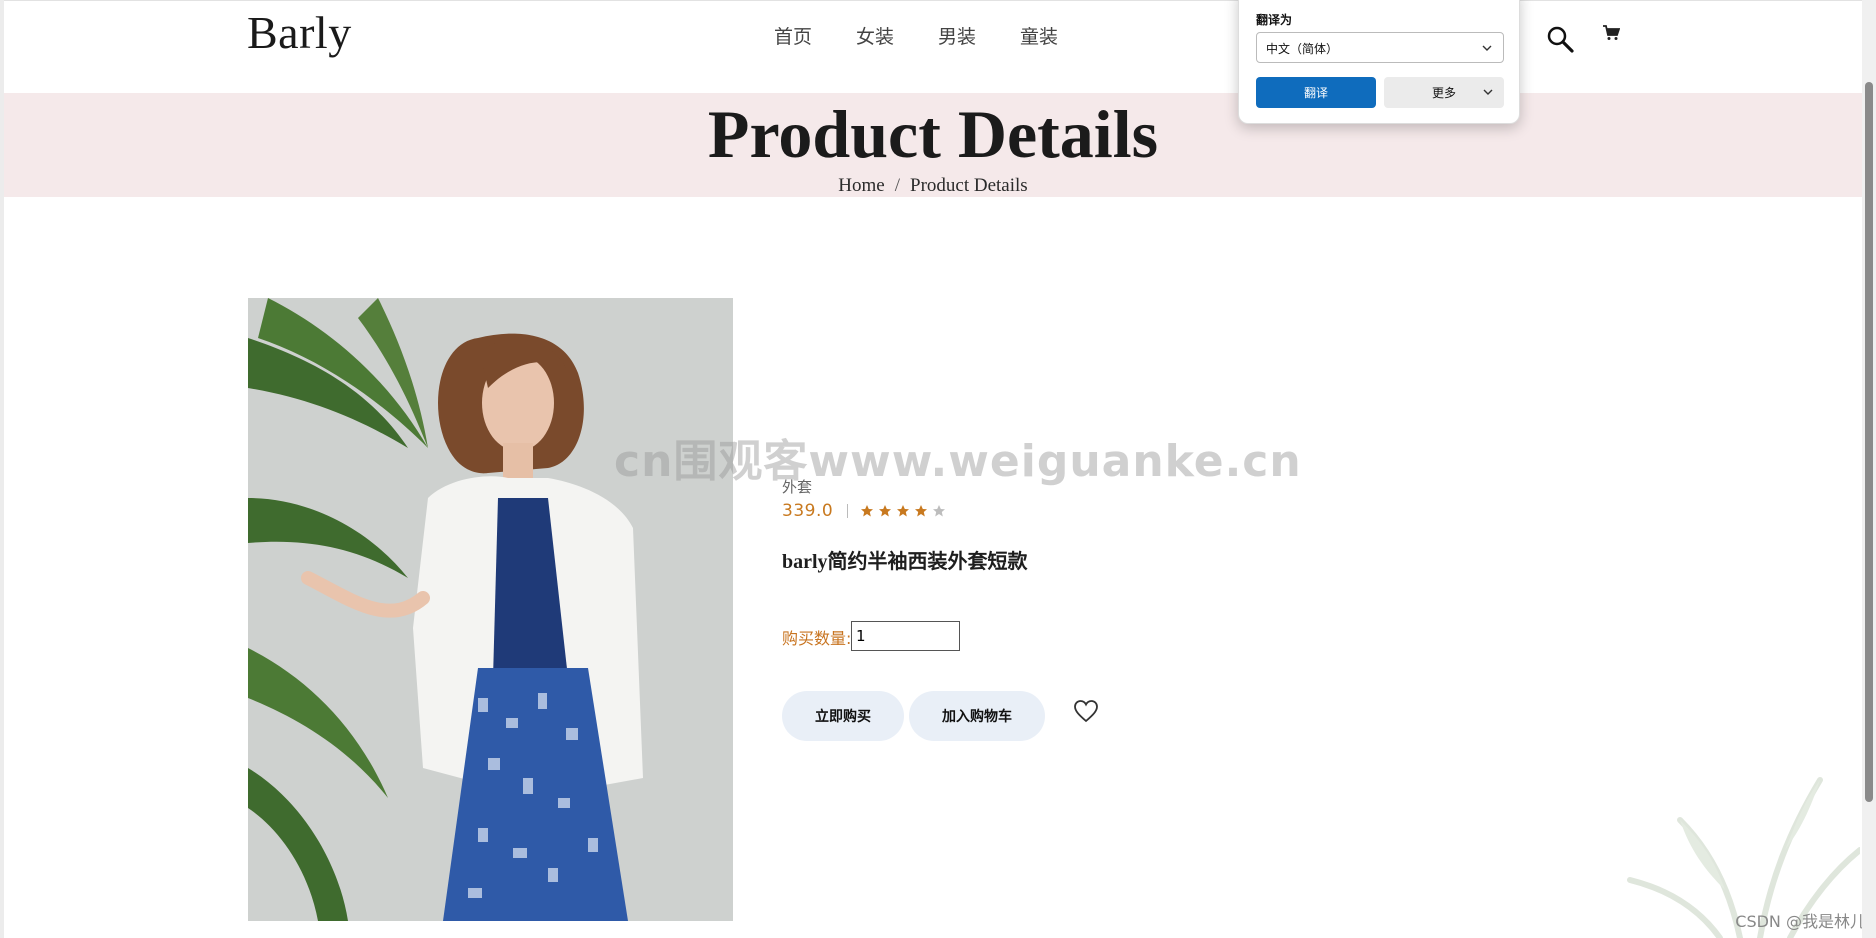  Describe the element at coordinates (1869, 442) in the screenshot. I see `page-scrollbar-thumb` at that location.